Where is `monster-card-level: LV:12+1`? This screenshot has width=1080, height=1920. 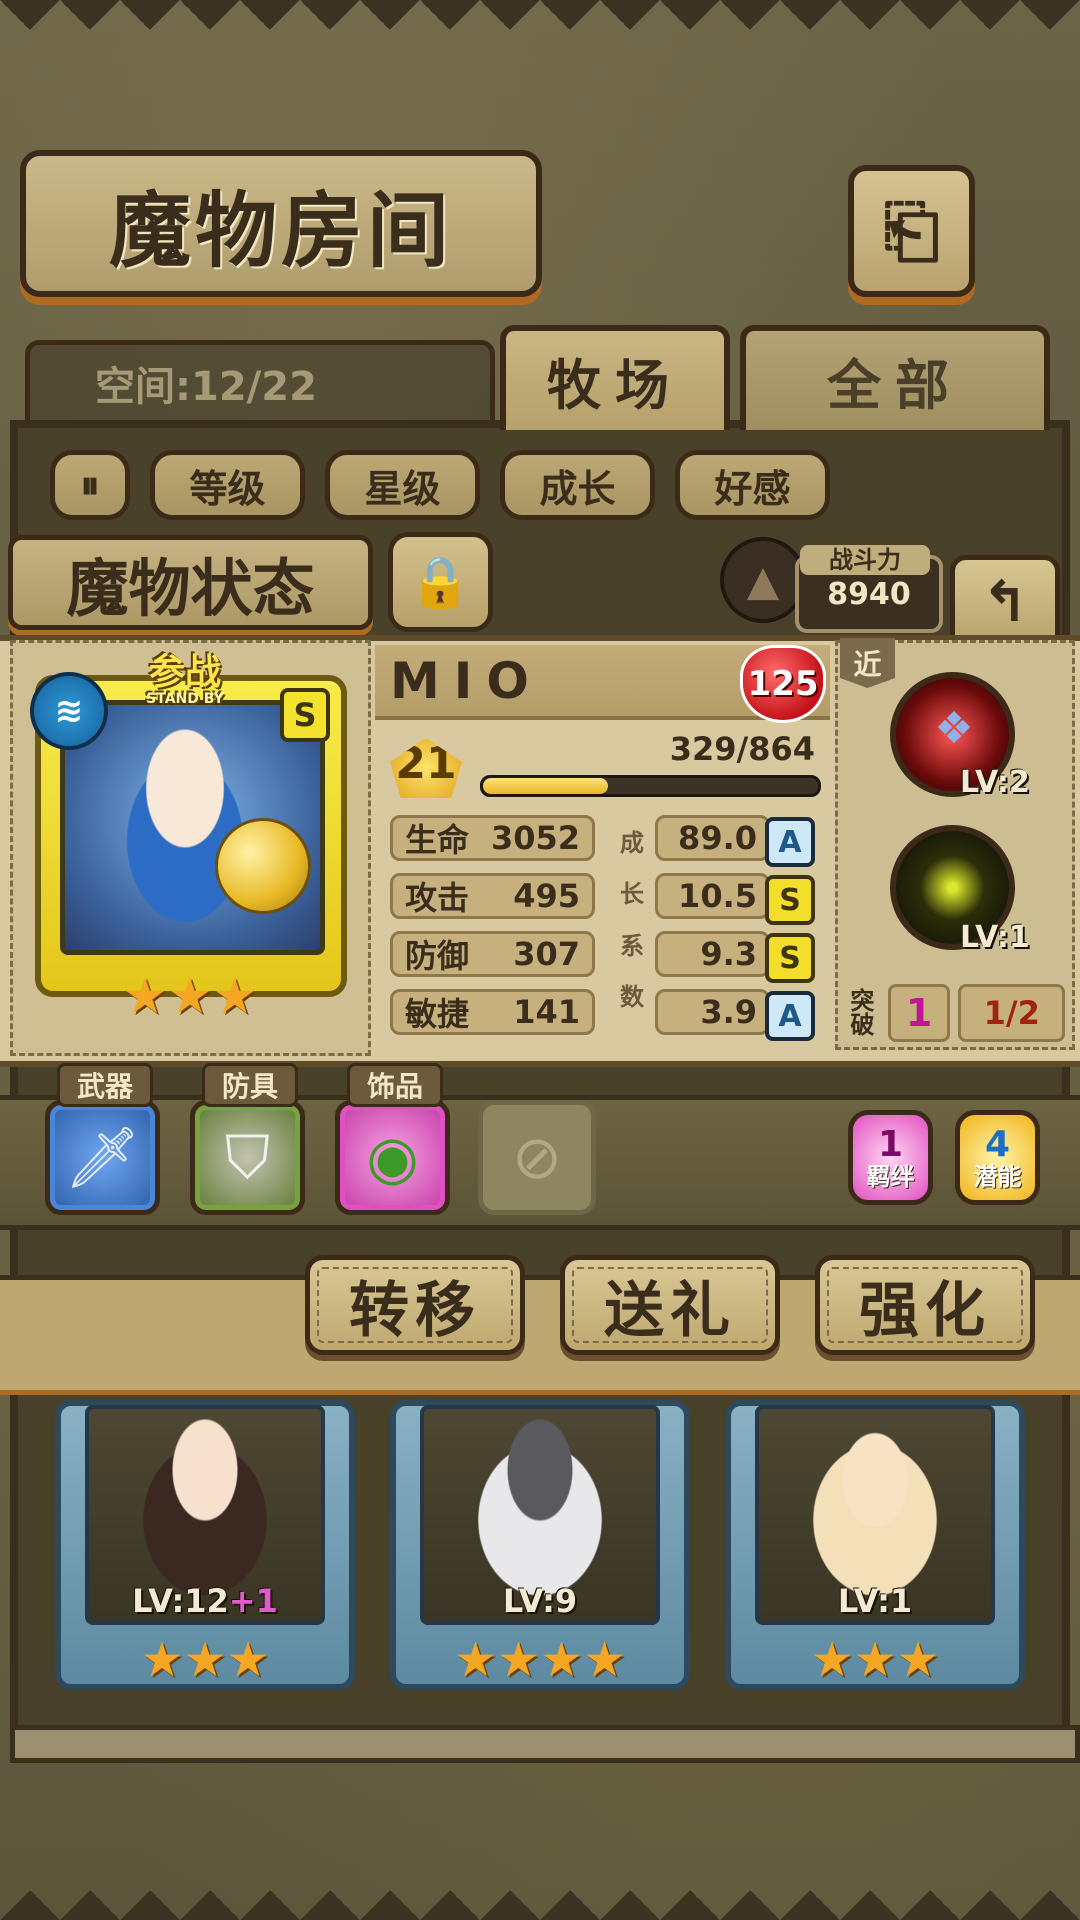
monster-card-level: LV:12+1 is located at coordinates (205, 1602).